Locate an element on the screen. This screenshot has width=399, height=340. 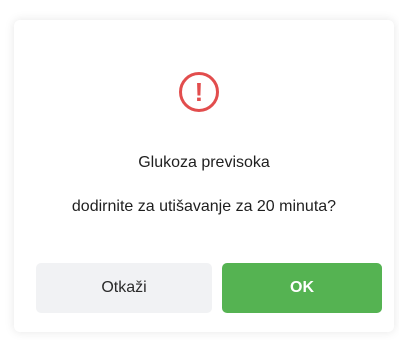
alert-exclamation-icon: ! is located at coordinates (199, 92).